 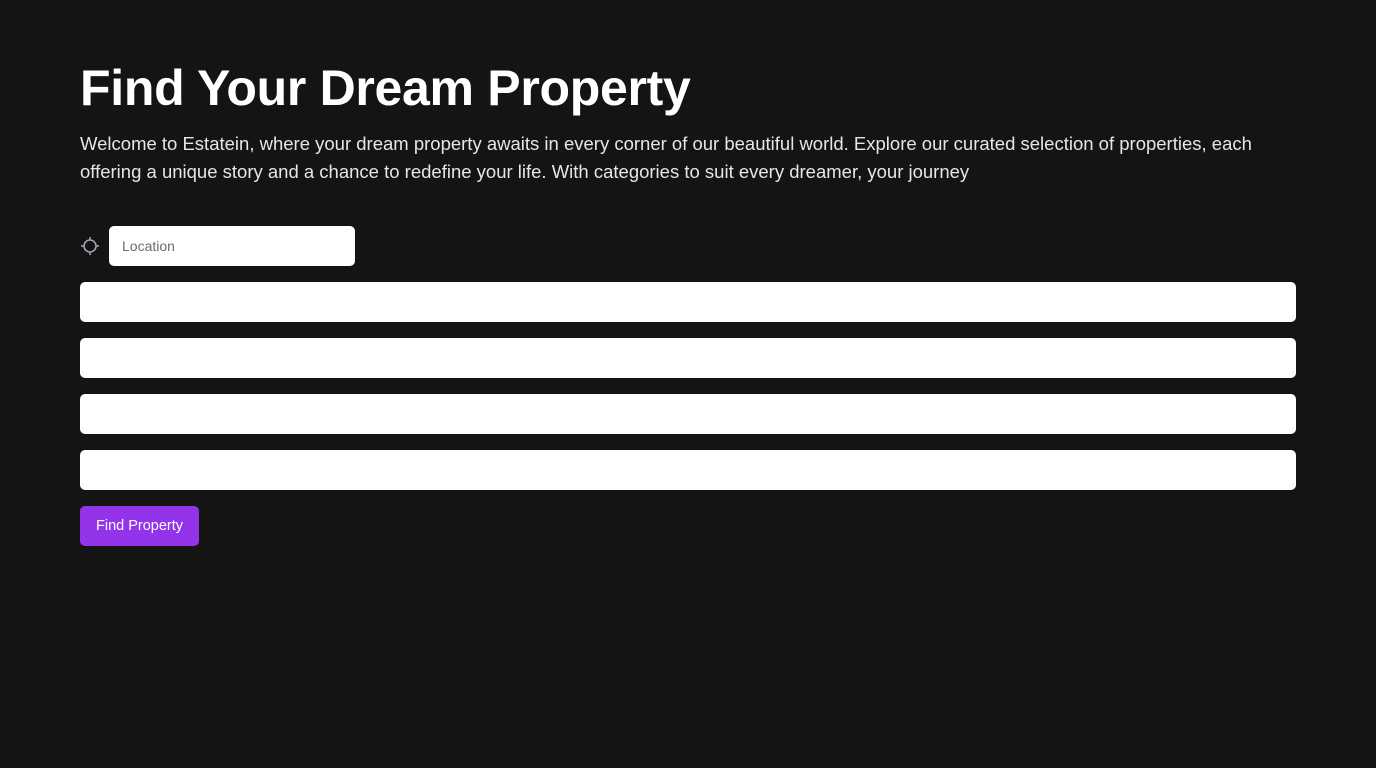 What do you see at coordinates (385, 88) in the screenshot?
I see `page-title: Find Your Dream Property` at bounding box center [385, 88].